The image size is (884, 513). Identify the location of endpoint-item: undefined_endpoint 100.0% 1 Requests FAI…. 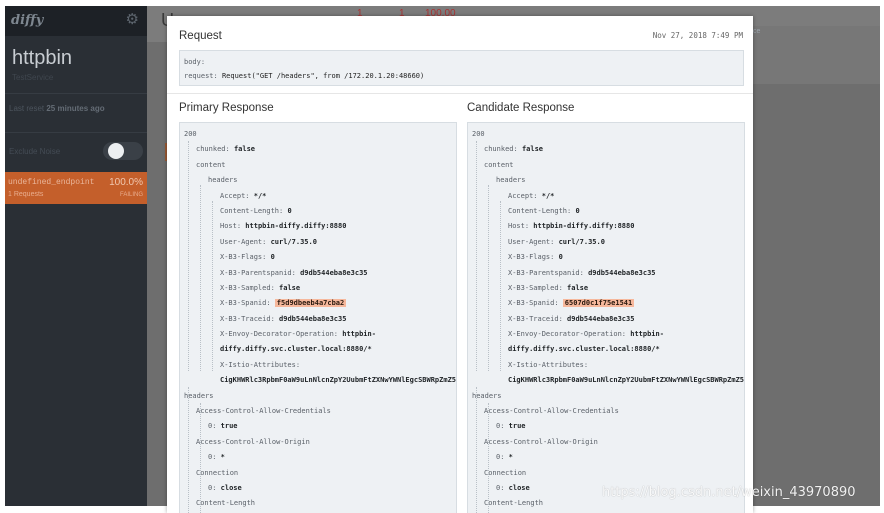
(76, 188).